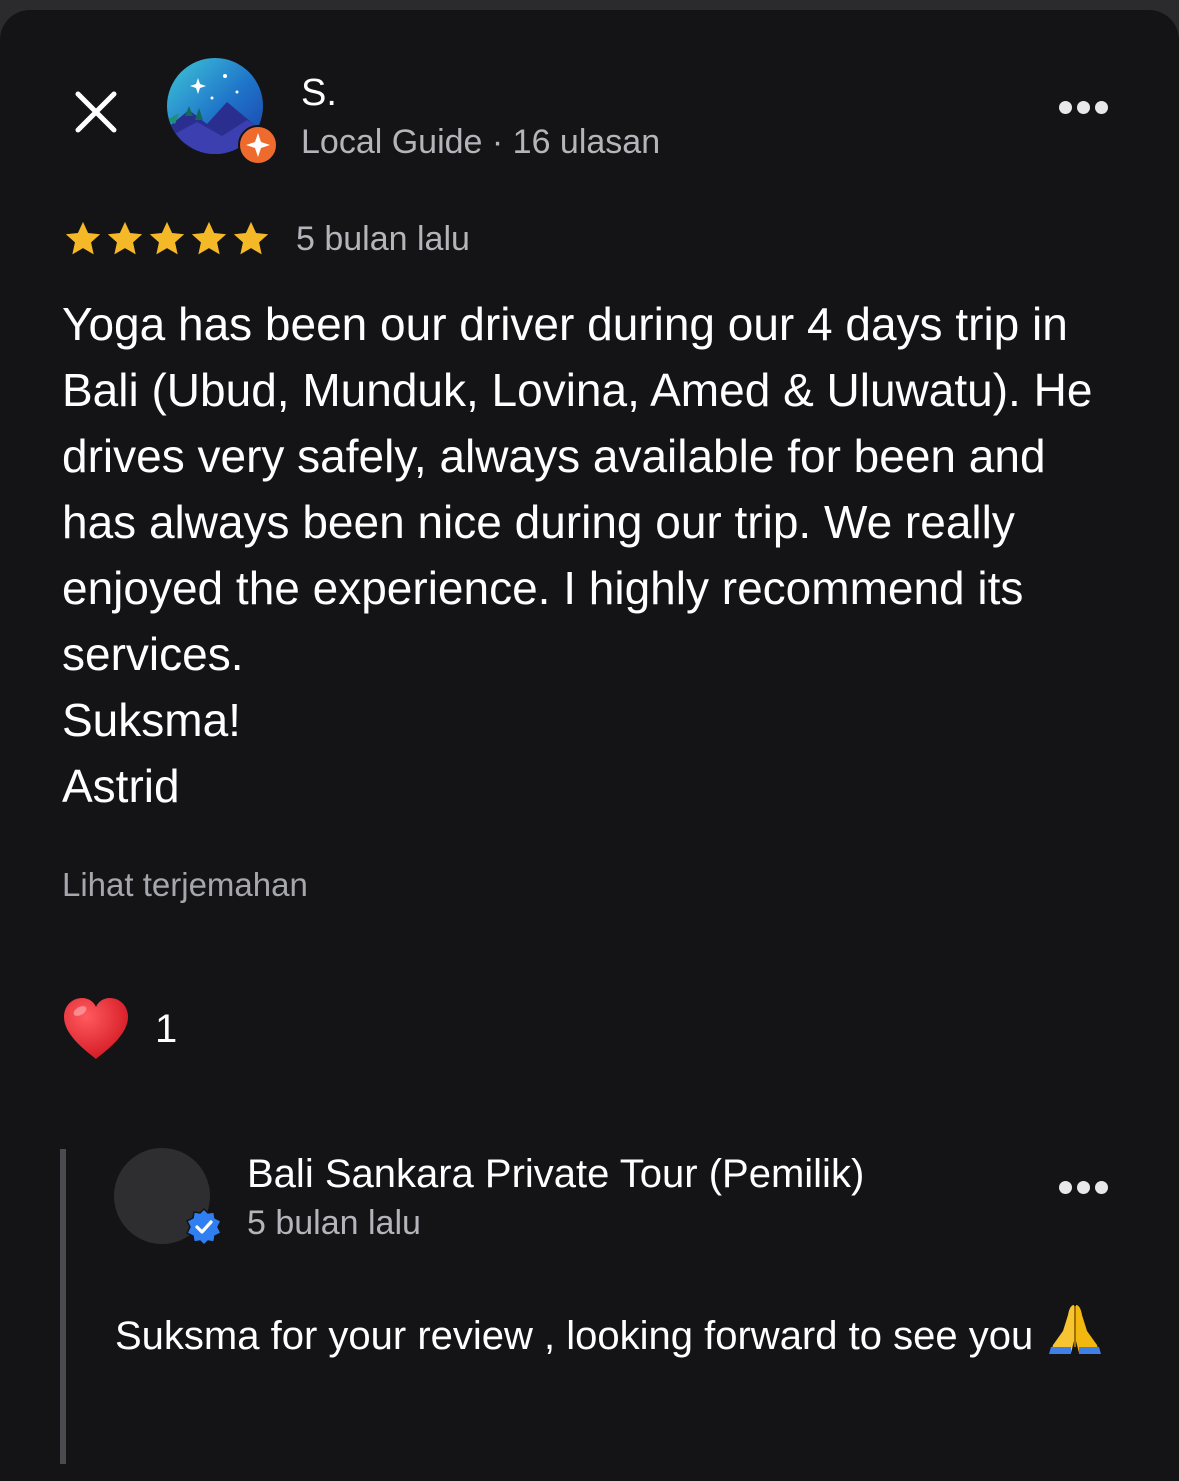 The width and height of the screenshot is (1179, 1481). I want to click on author-name: S., so click(319, 93).